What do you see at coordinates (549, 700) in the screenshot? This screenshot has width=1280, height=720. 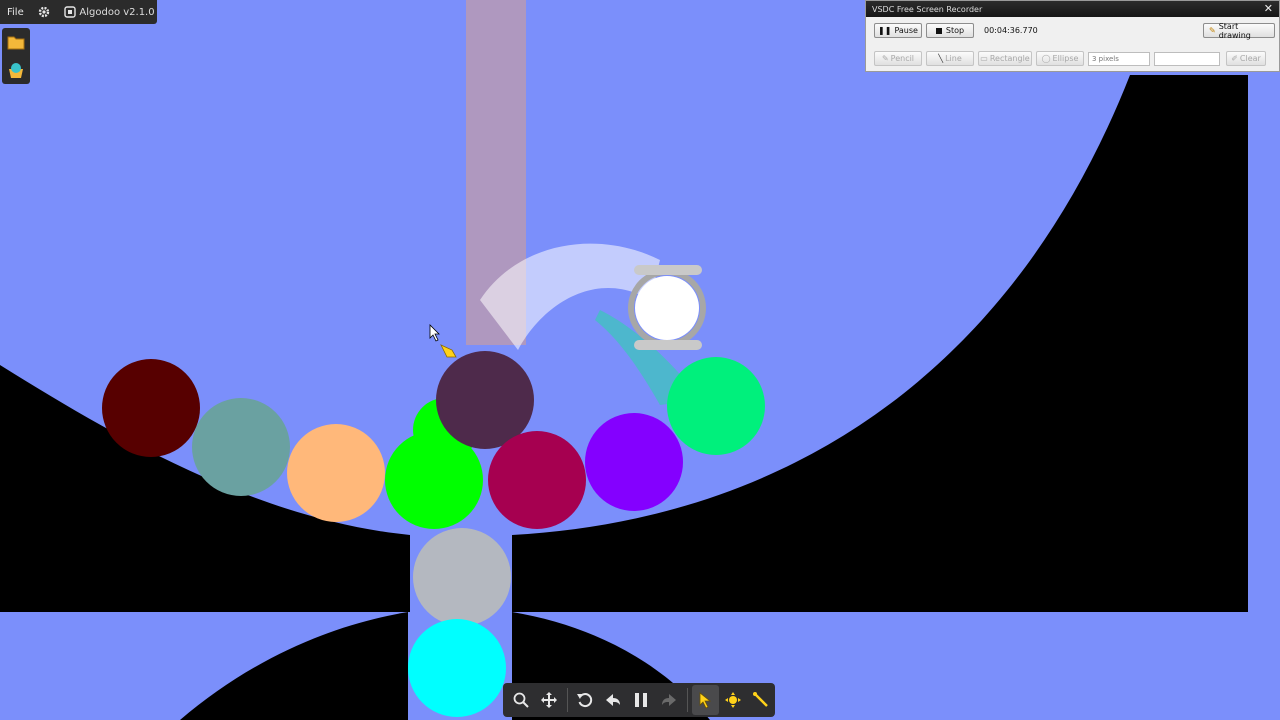 I see `pan-icon` at bounding box center [549, 700].